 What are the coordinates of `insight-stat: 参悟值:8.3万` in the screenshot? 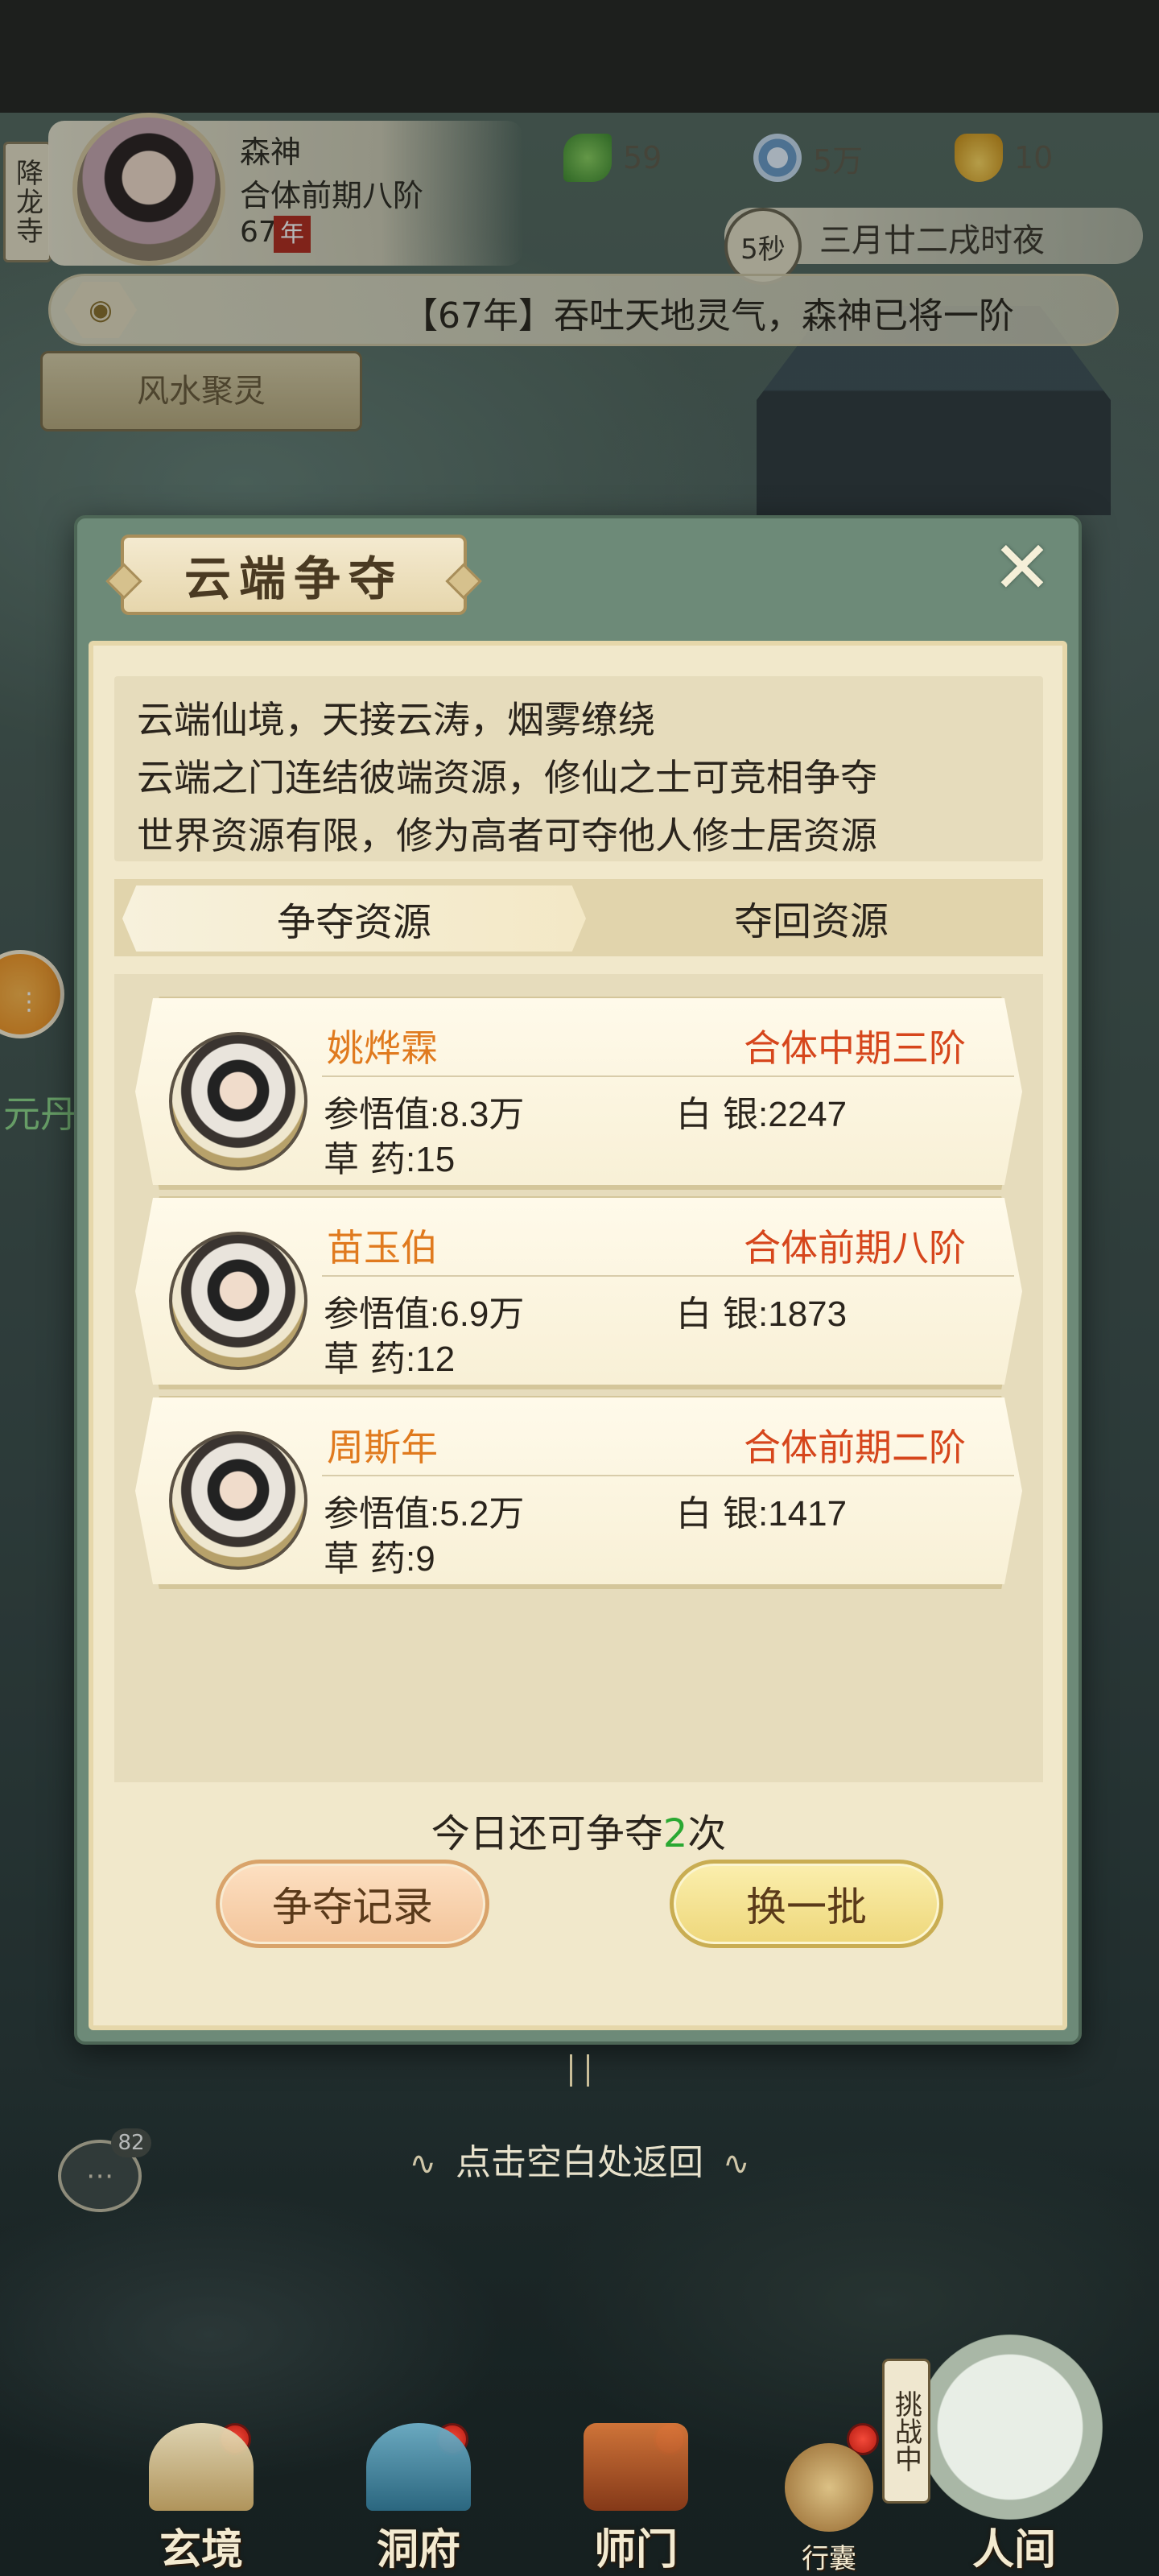 It's located at (424, 1111).